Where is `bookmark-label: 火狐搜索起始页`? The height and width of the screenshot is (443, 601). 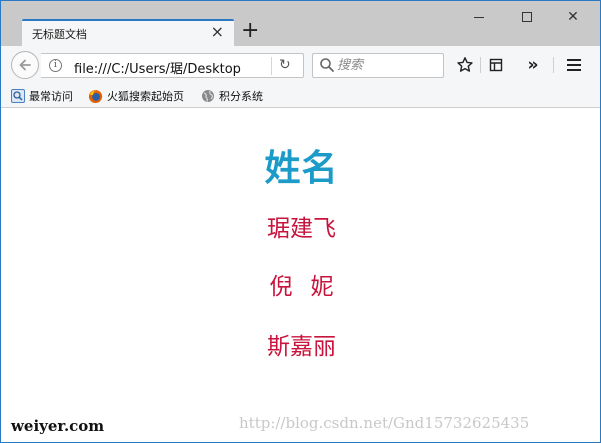 bookmark-label: 火狐搜索起始页 is located at coordinates (145, 96).